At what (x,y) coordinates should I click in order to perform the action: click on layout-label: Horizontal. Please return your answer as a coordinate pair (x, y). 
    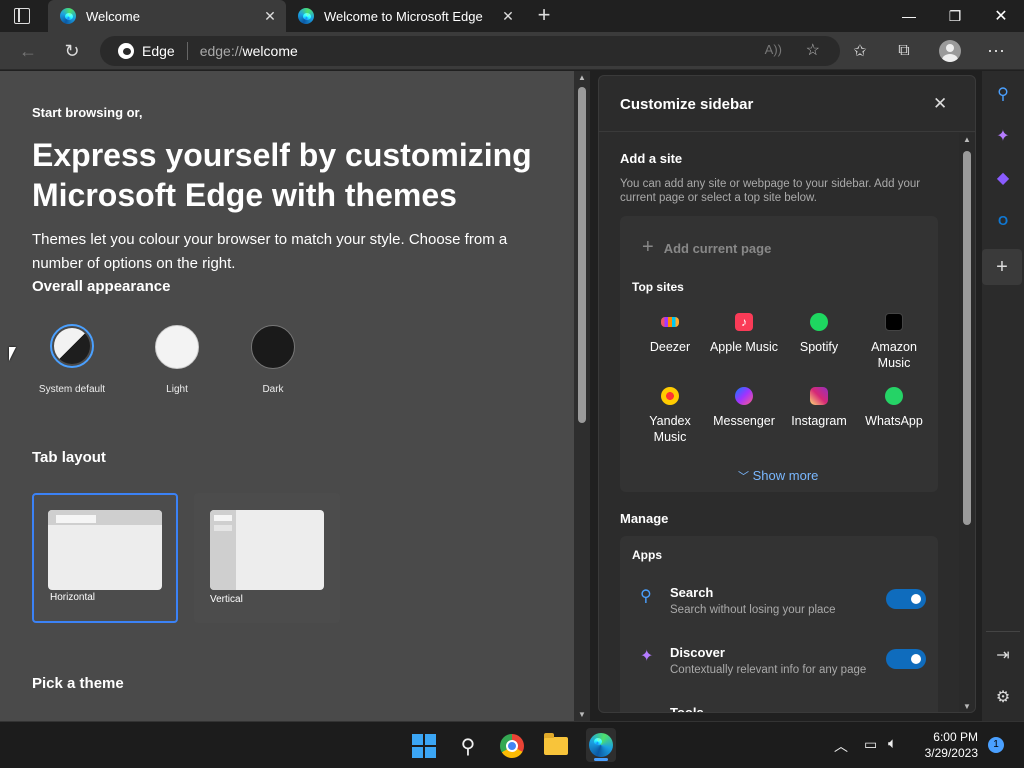
    Looking at the image, I should click on (73, 597).